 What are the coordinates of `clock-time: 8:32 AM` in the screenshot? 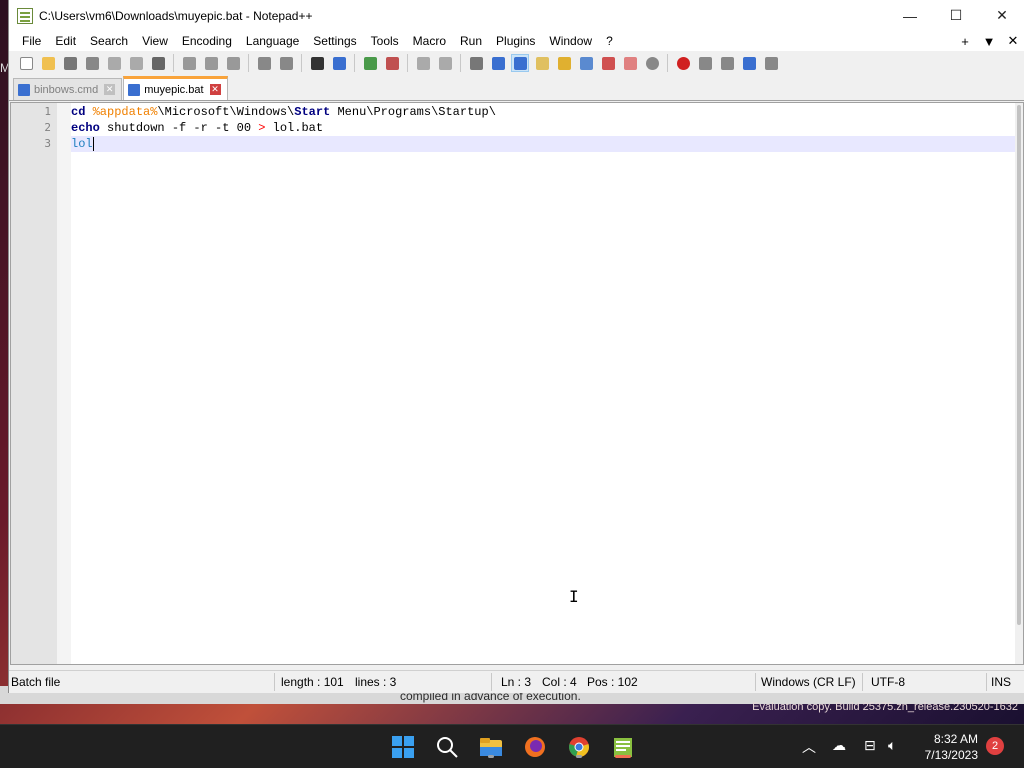 It's located at (955, 739).